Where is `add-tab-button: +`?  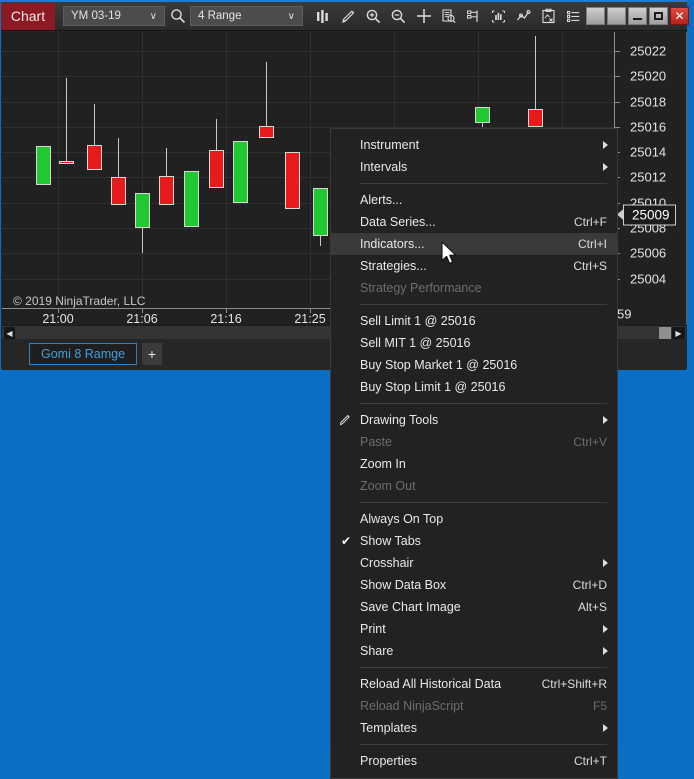 add-tab-button: + is located at coordinates (152, 354).